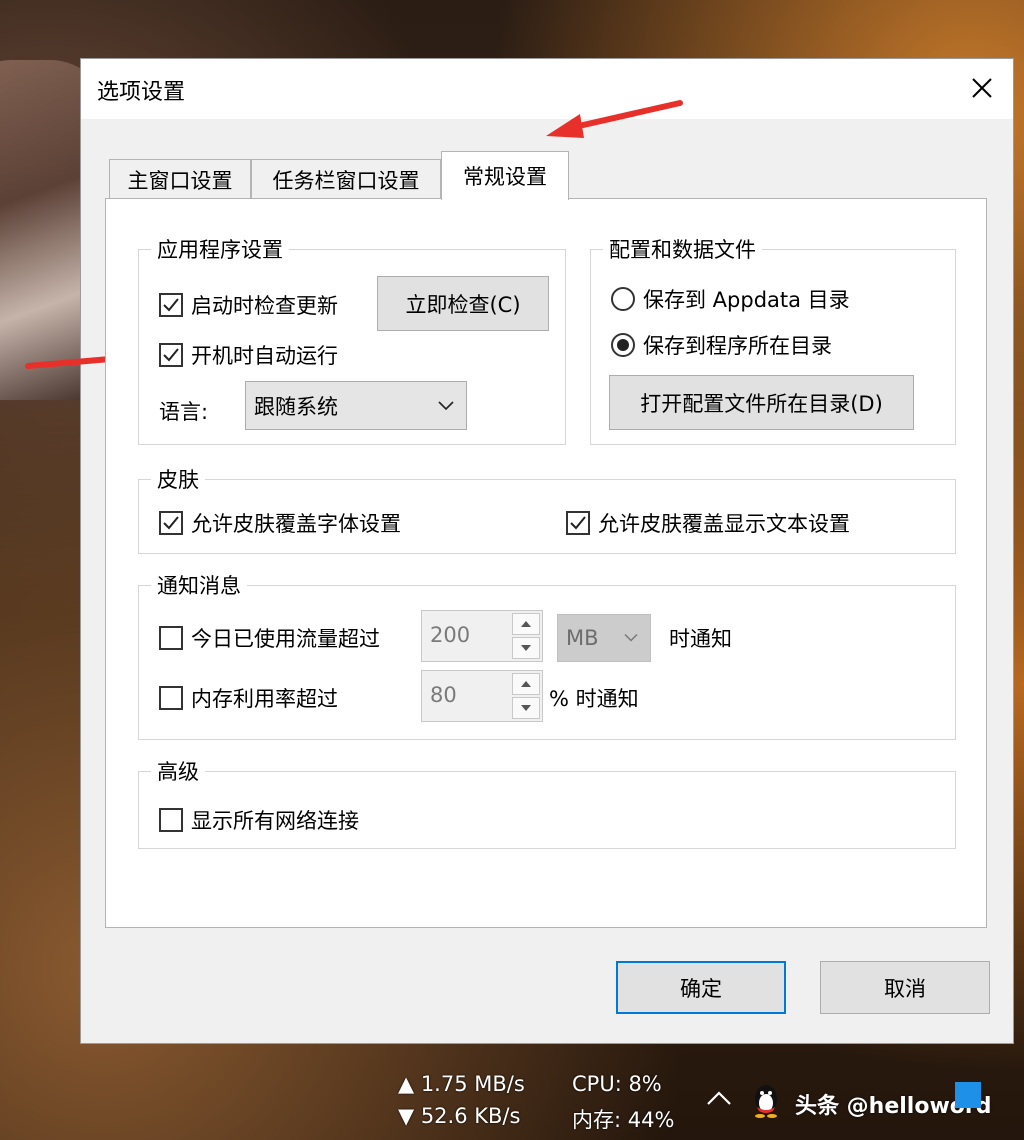 The image size is (1024, 1140). I want to click on autorun-checkbox: 开机时自动运行, so click(248, 355).